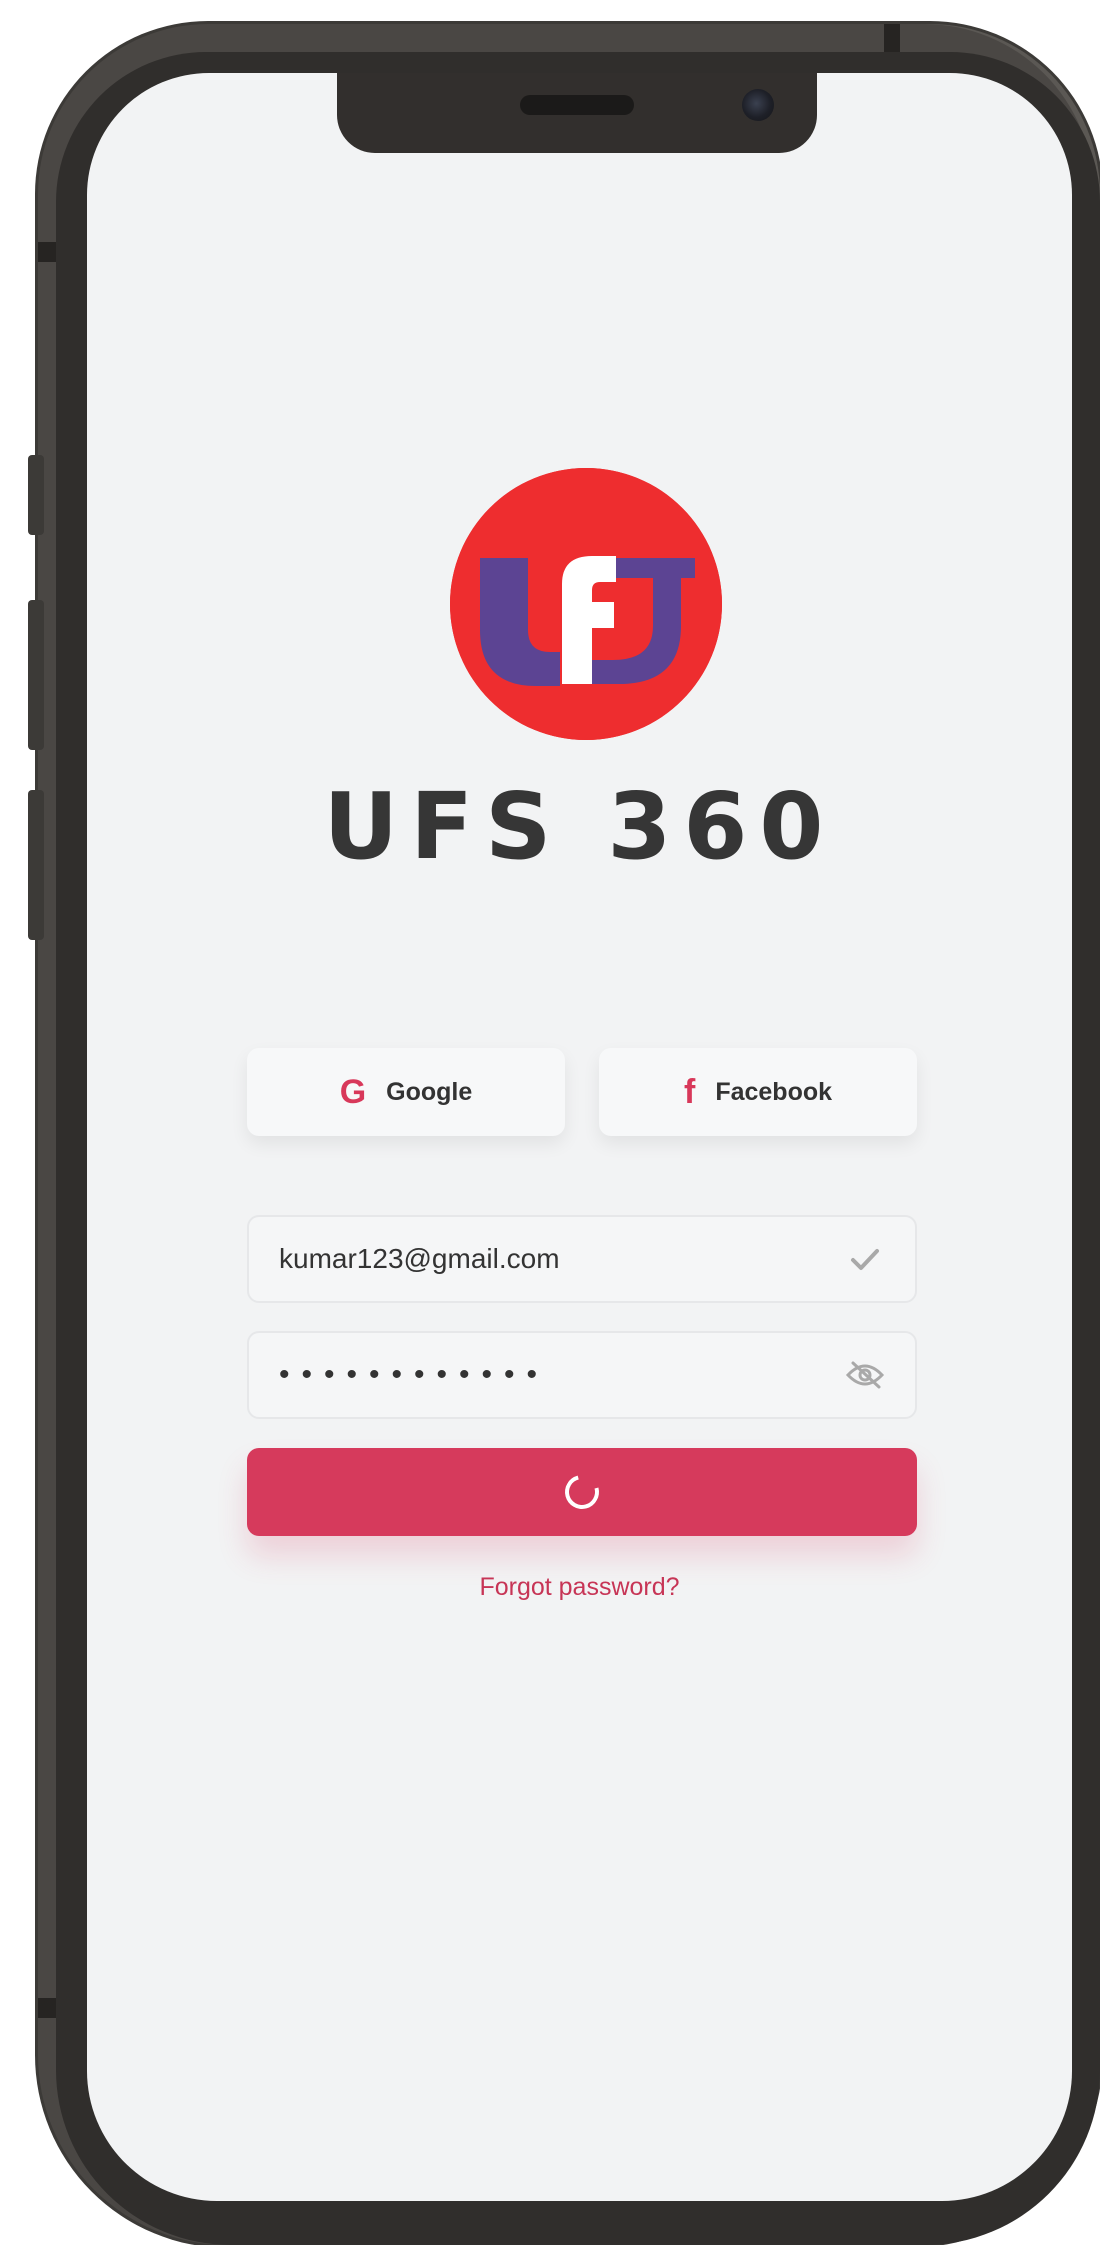 This screenshot has width=1100, height=2245. What do you see at coordinates (892, 39) in the screenshot?
I see `frame-antenna-line` at bounding box center [892, 39].